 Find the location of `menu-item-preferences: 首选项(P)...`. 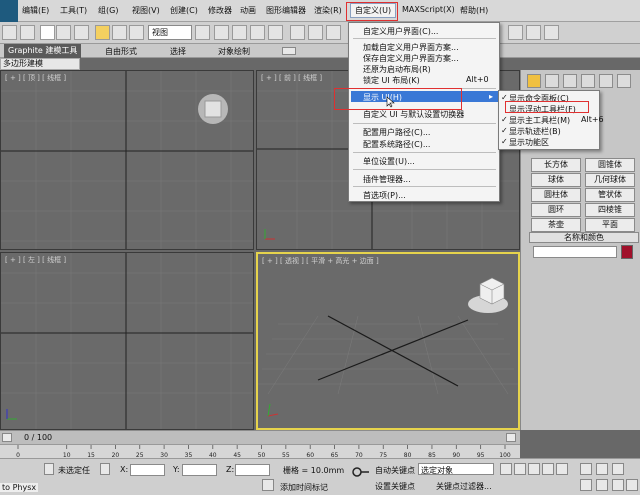

menu-item-preferences: 首选项(P)... is located at coordinates (384, 195).